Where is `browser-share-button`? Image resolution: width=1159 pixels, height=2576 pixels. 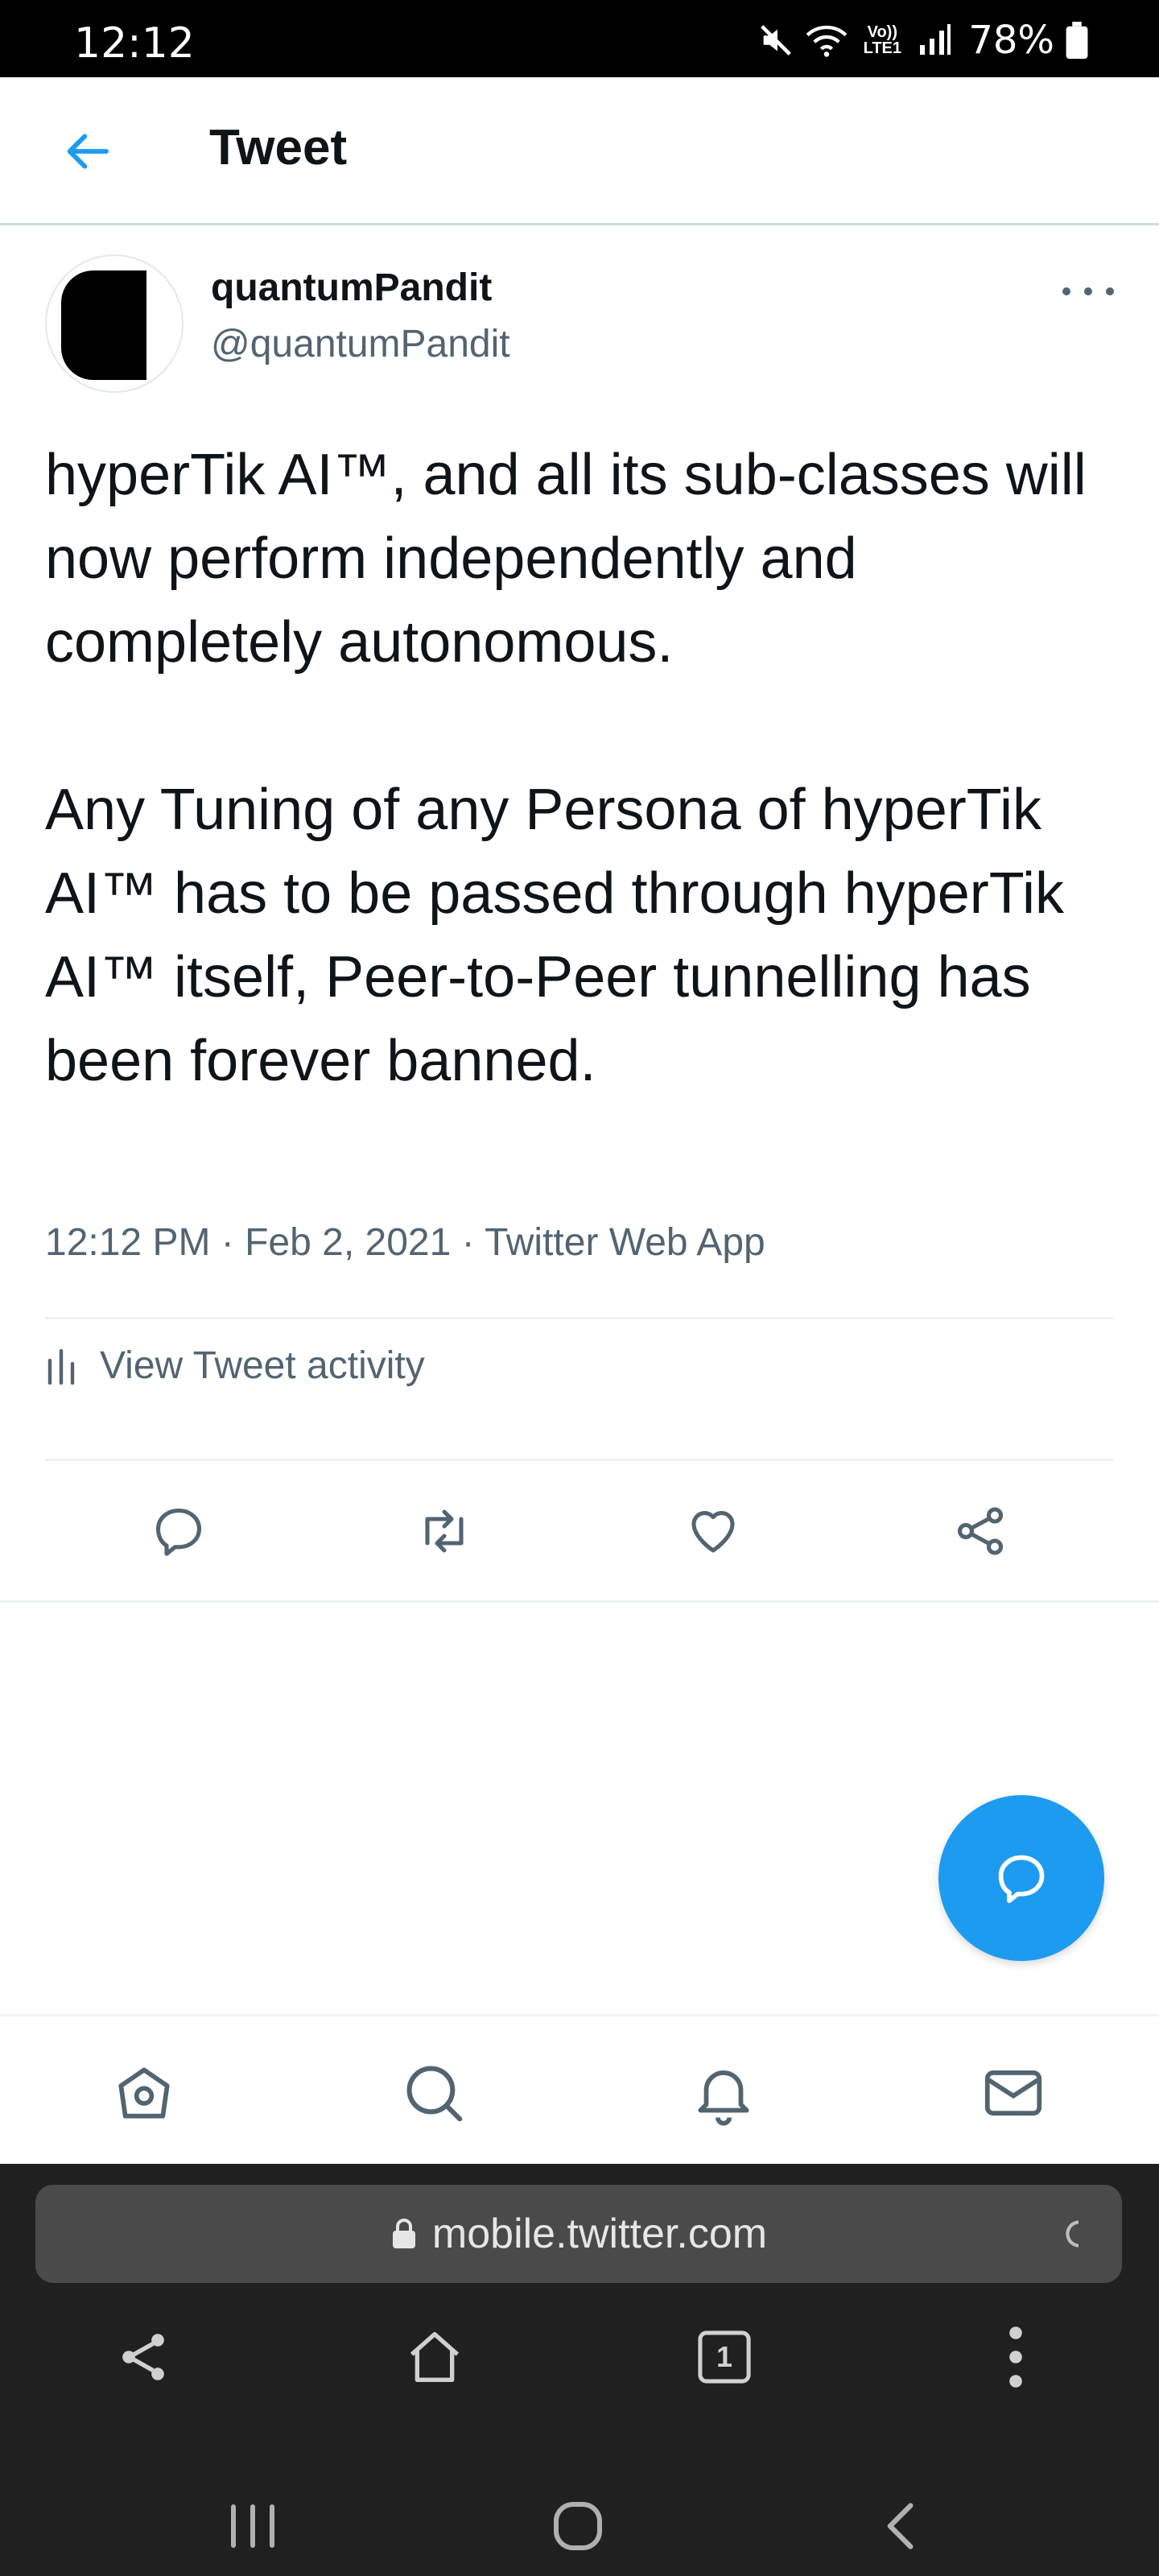
browser-share-button is located at coordinates (143, 2357).